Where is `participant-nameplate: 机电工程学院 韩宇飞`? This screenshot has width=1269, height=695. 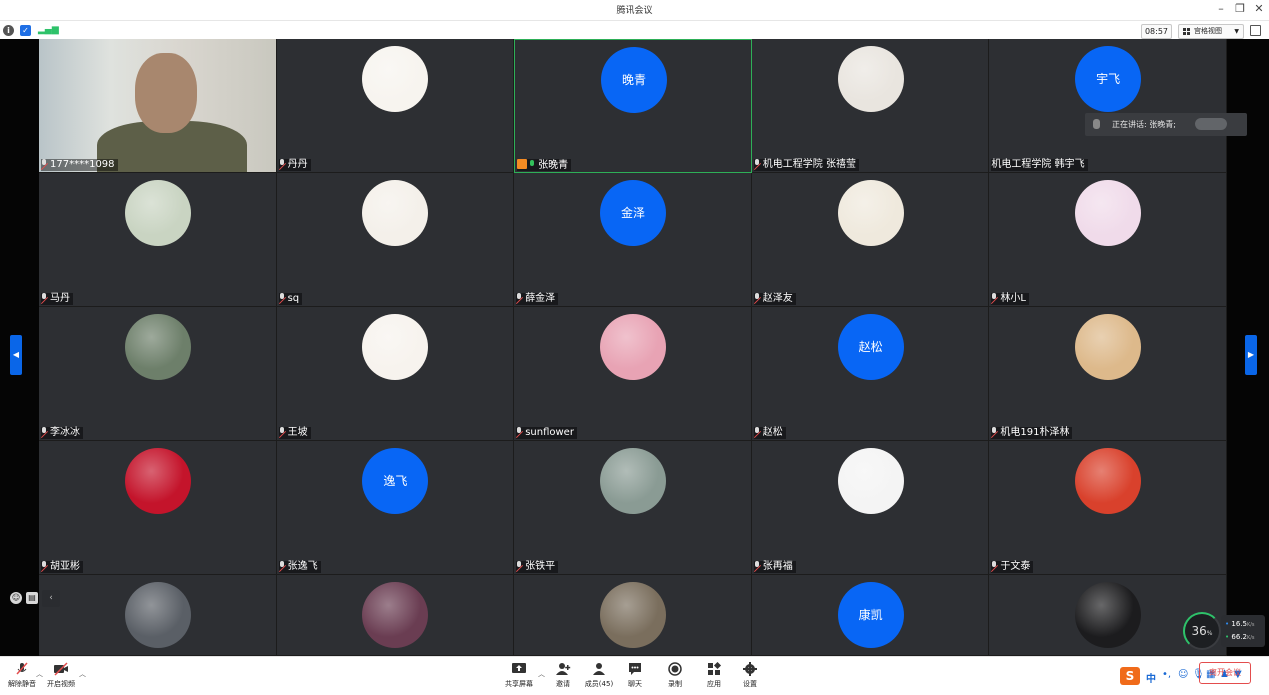
participant-nameplate: 机电工程学院 韩宇飞 is located at coordinates (1039, 165).